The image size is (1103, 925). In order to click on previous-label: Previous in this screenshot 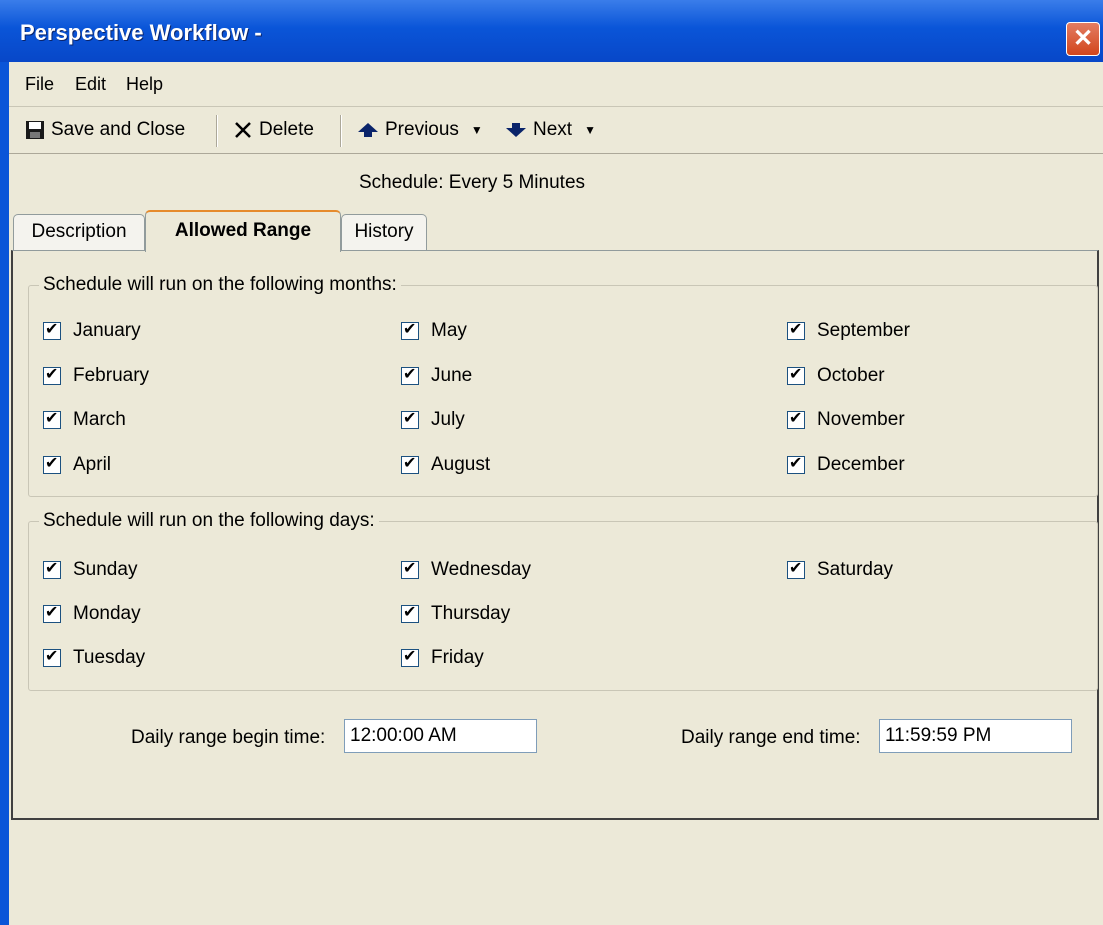, I will do `click(422, 129)`.